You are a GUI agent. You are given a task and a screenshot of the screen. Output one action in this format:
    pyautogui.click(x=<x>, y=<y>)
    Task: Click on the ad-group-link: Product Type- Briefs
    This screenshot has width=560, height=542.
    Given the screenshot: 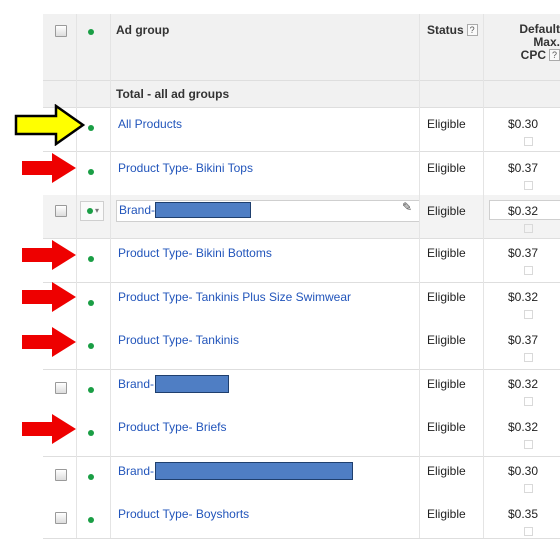 What is the action you would take?
    pyautogui.click(x=172, y=427)
    